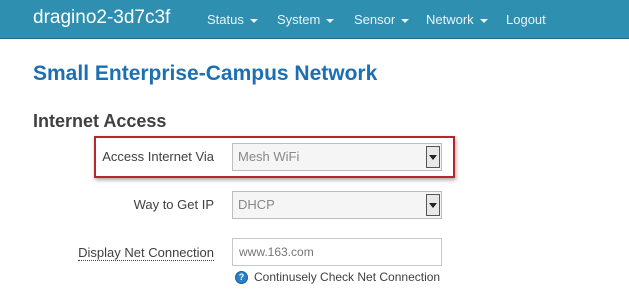  I want to click on nav-sensor-menu: Sensor, so click(382, 19).